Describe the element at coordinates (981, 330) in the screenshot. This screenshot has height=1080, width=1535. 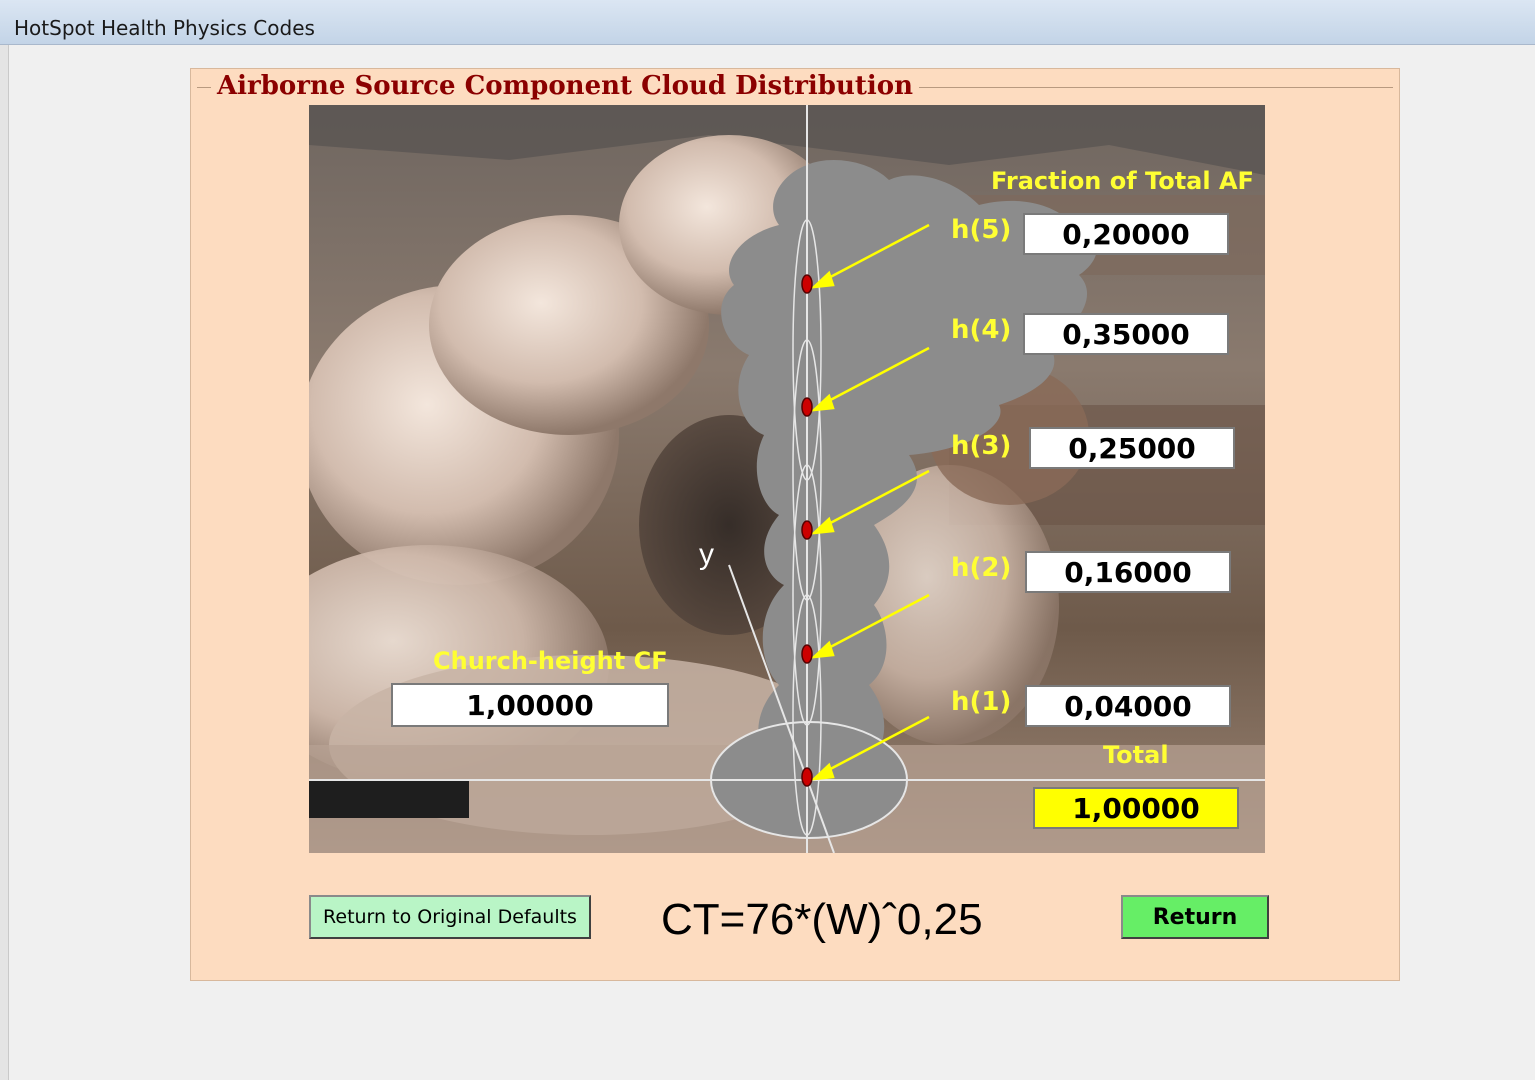
I see `h4-label: h(4)` at that location.